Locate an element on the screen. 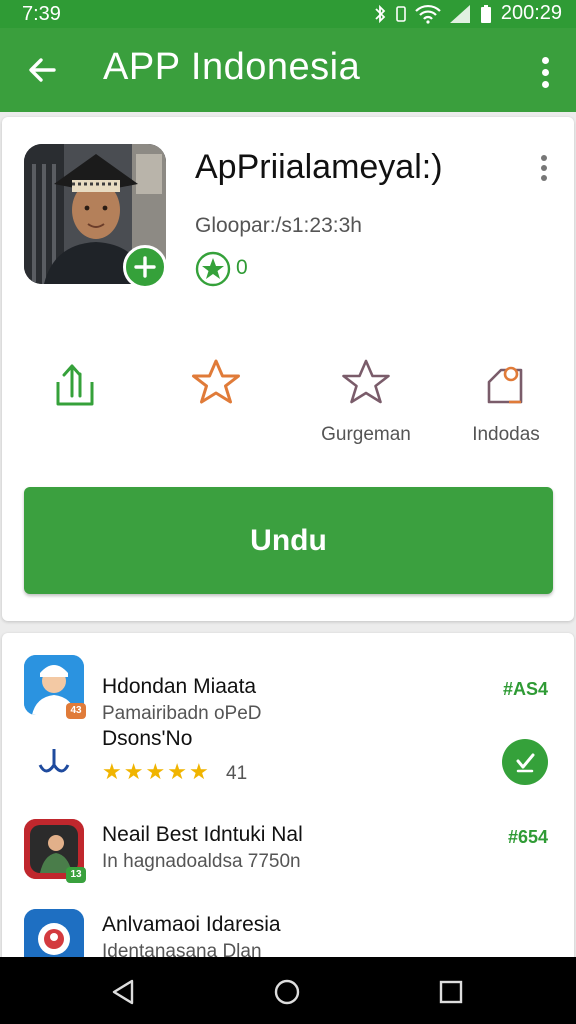  app-badge: 13 is located at coordinates (76, 875).